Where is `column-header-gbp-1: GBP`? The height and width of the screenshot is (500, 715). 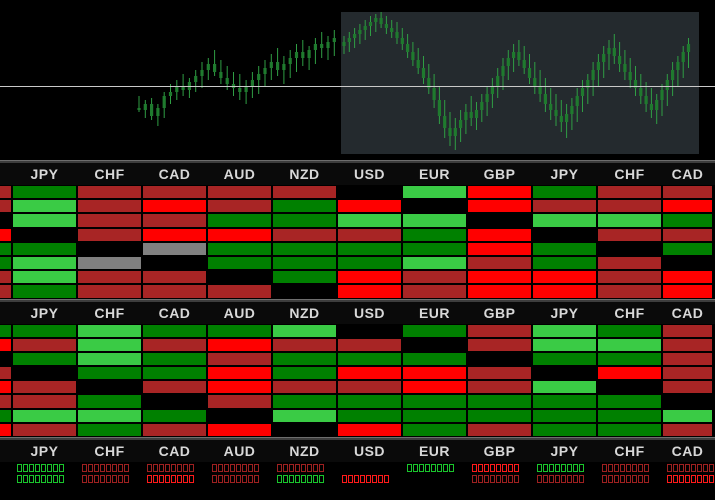 column-header-gbp-1: GBP is located at coordinates (499, 174).